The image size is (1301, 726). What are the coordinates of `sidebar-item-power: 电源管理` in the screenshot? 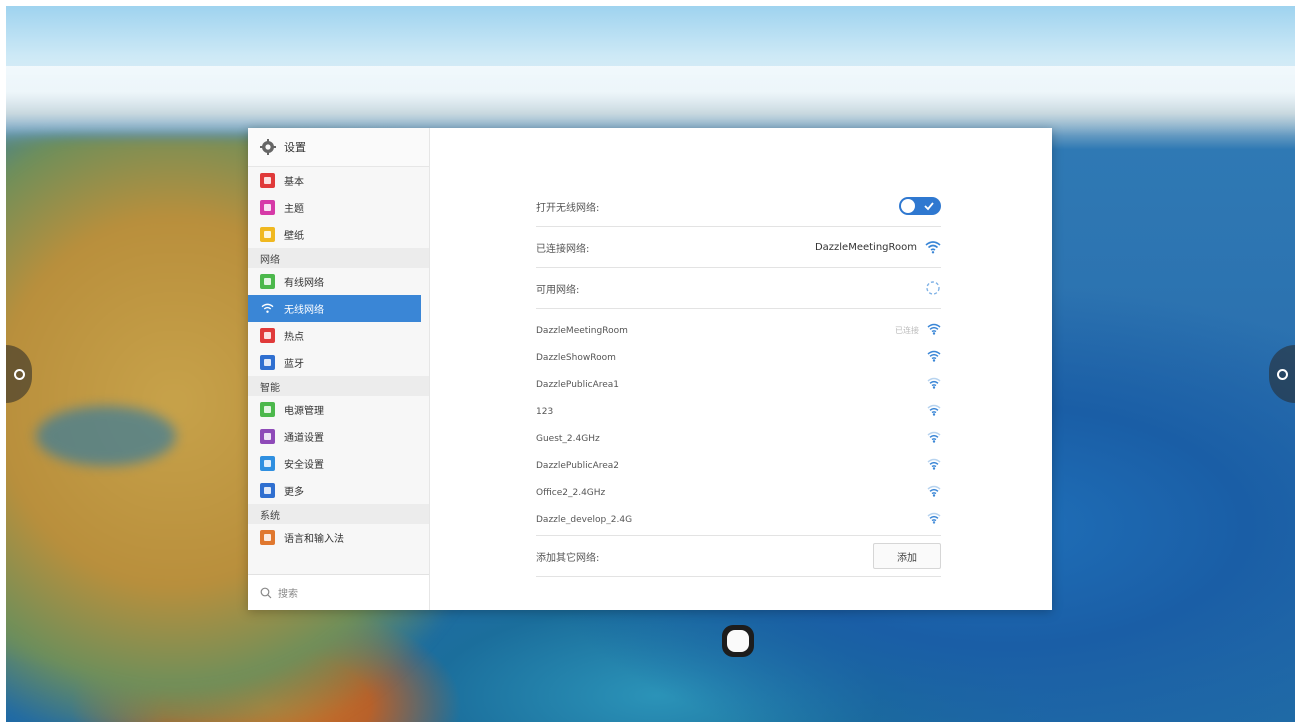 It's located at (338, 409).